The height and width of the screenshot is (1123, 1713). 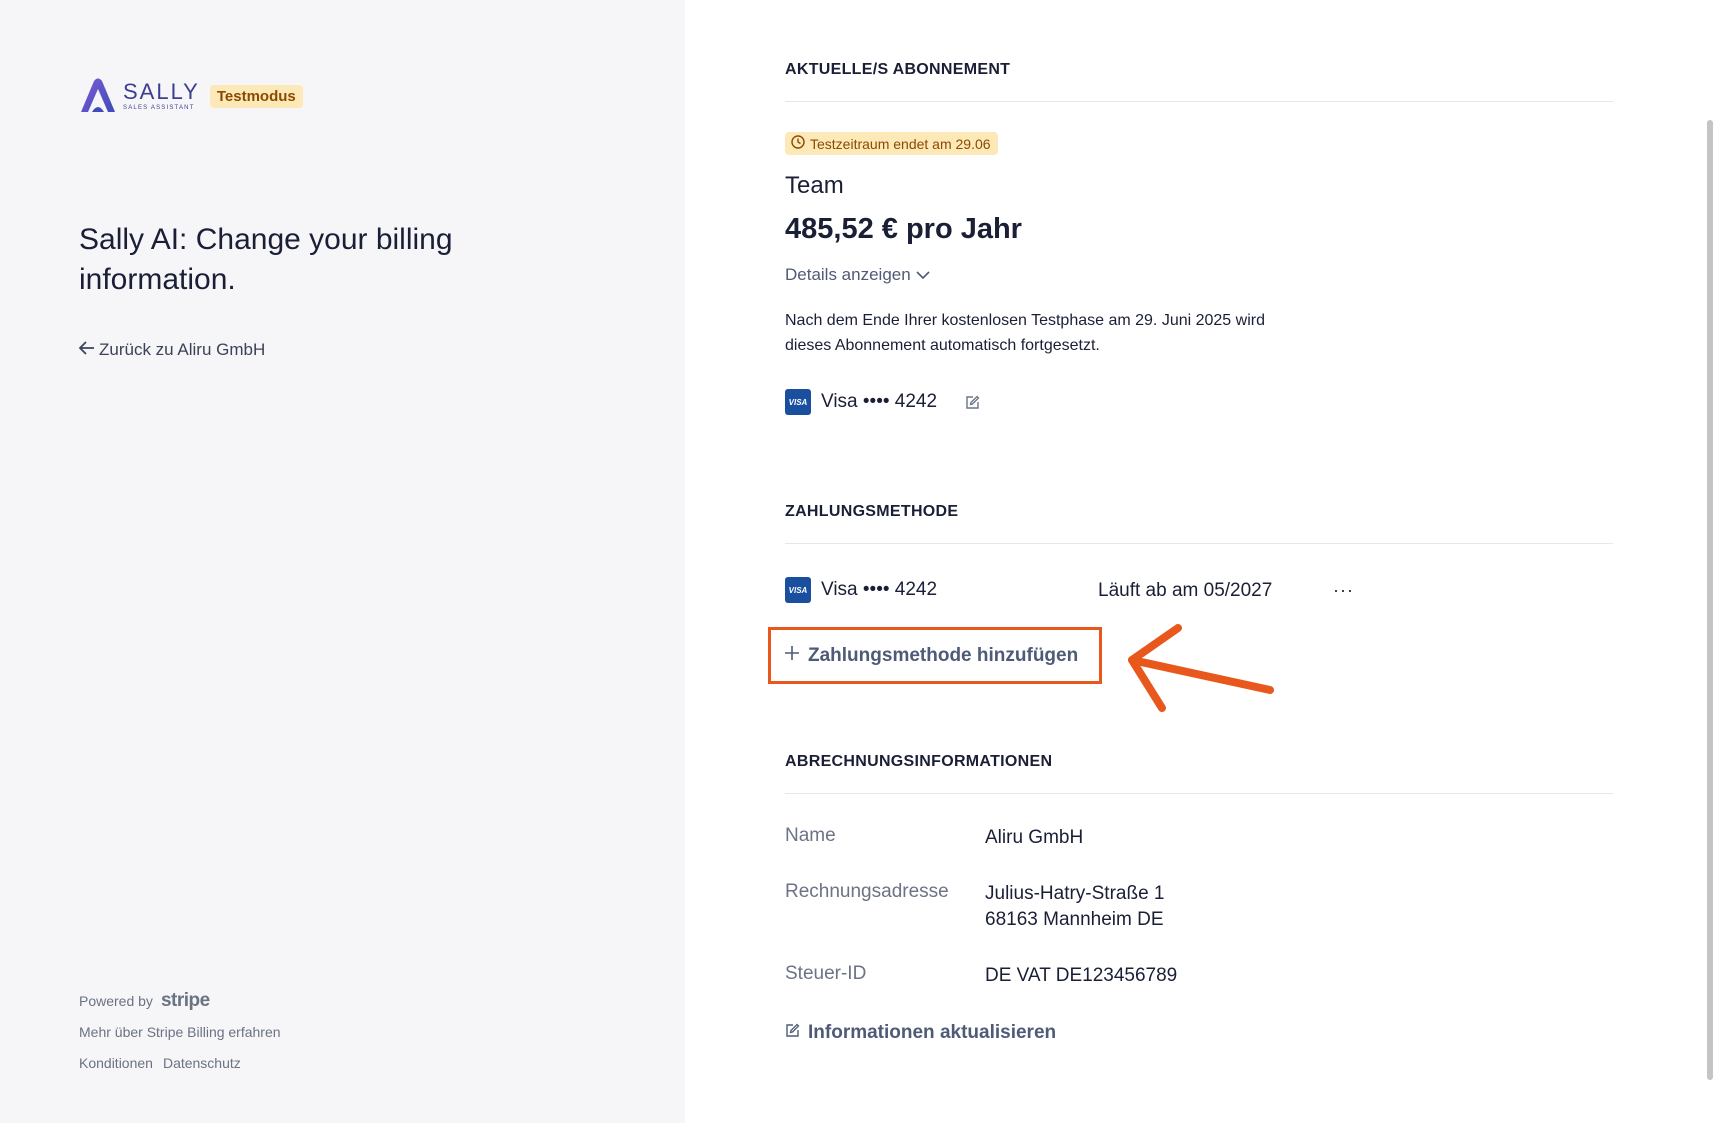 What do you see at coordinates (202, 1063) in the screenshot?
I see `privacy-link: Datenschutz` at bounding box center [202, 1063].